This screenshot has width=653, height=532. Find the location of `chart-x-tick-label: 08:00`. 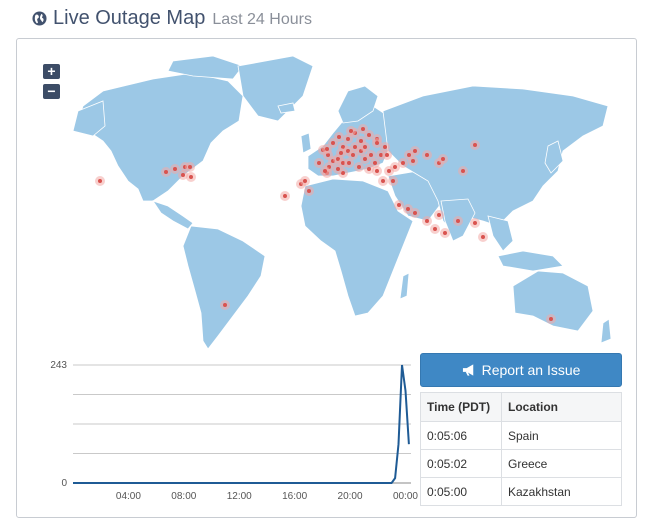

chart-x-tick-label: 08:00 is located at coordinates (183, 496).